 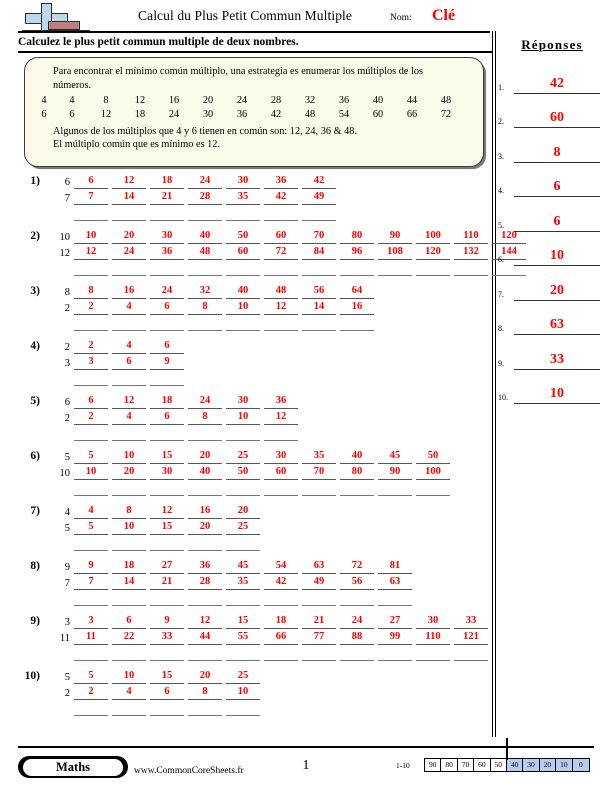 I want to click on multiple-blank: 64, so click(x=357, y=291).